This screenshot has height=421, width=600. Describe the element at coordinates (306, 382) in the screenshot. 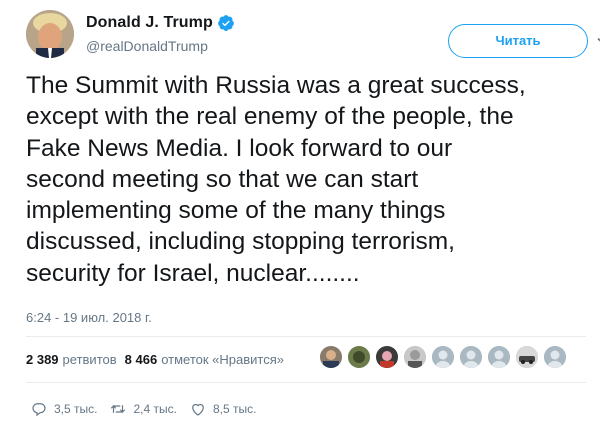

I see `divider-bottom` at that location.